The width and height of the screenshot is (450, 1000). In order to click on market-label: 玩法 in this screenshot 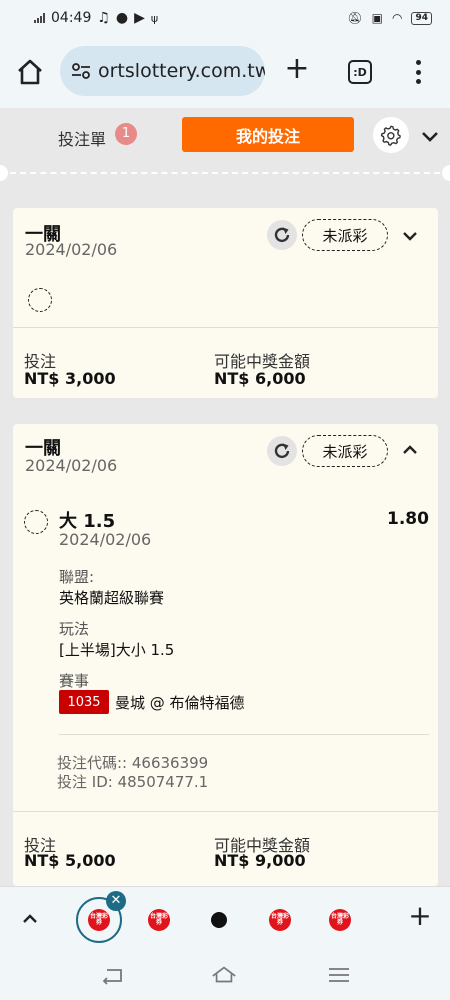, I will do `click(74, 629)`.